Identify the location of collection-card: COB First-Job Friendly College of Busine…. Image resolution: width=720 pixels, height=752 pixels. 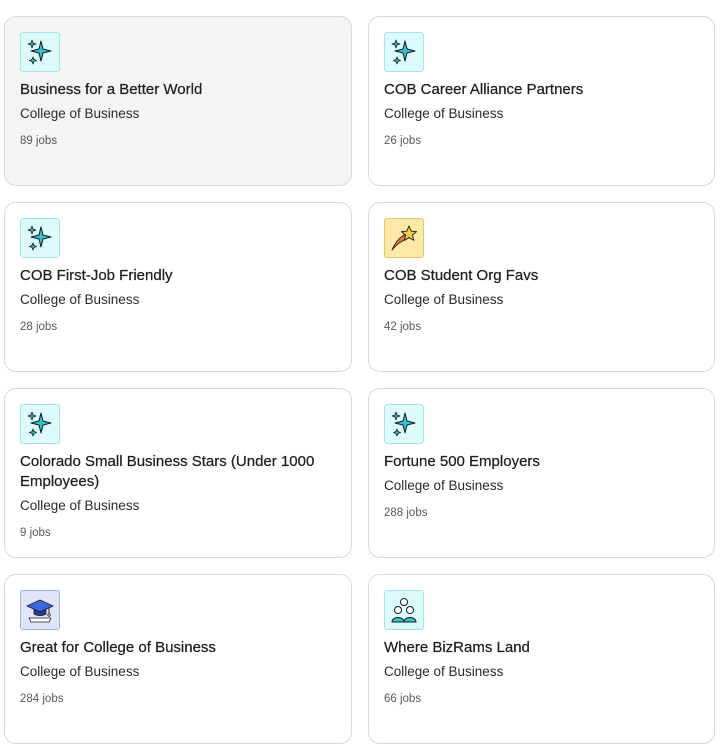
(178, 287).